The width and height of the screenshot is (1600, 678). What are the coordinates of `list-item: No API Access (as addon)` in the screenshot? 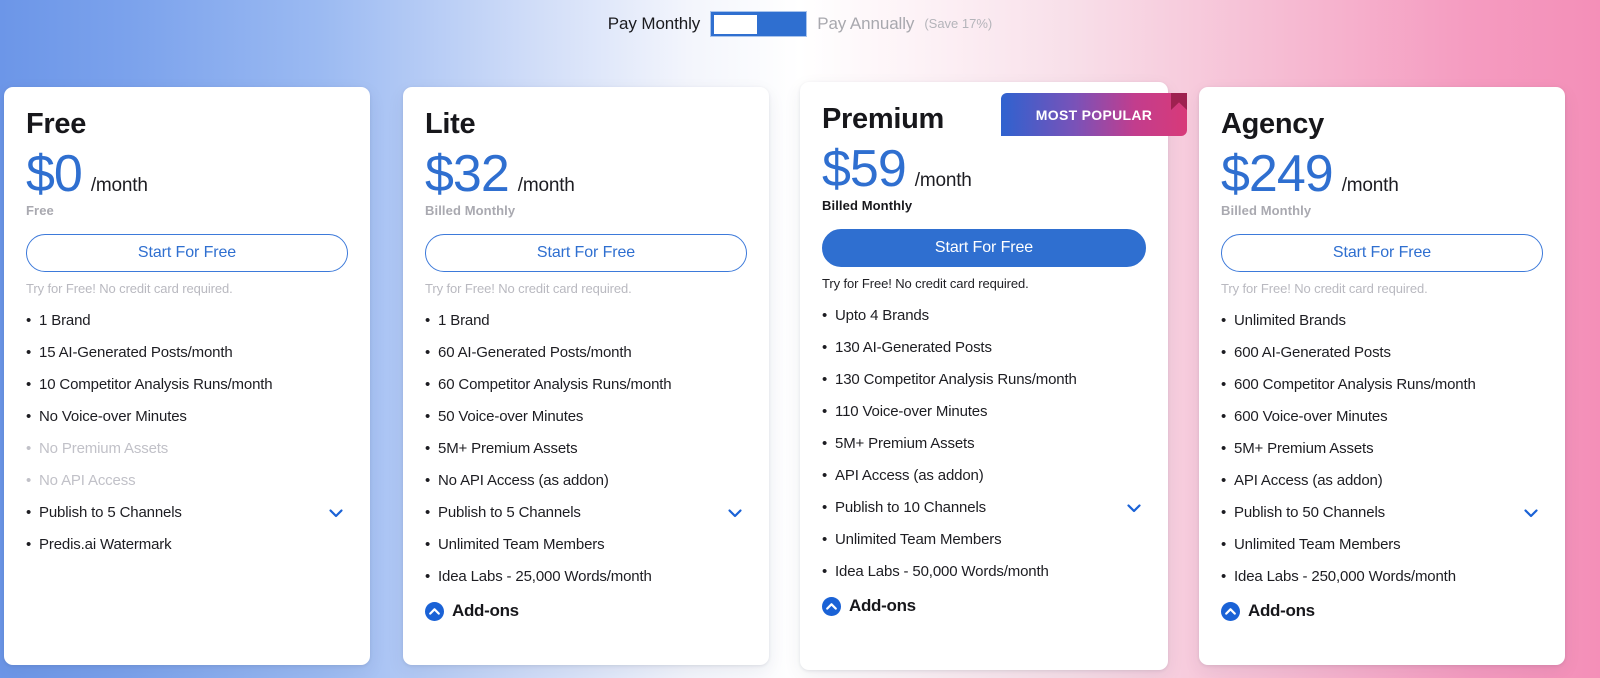 It's located at (586, 481).